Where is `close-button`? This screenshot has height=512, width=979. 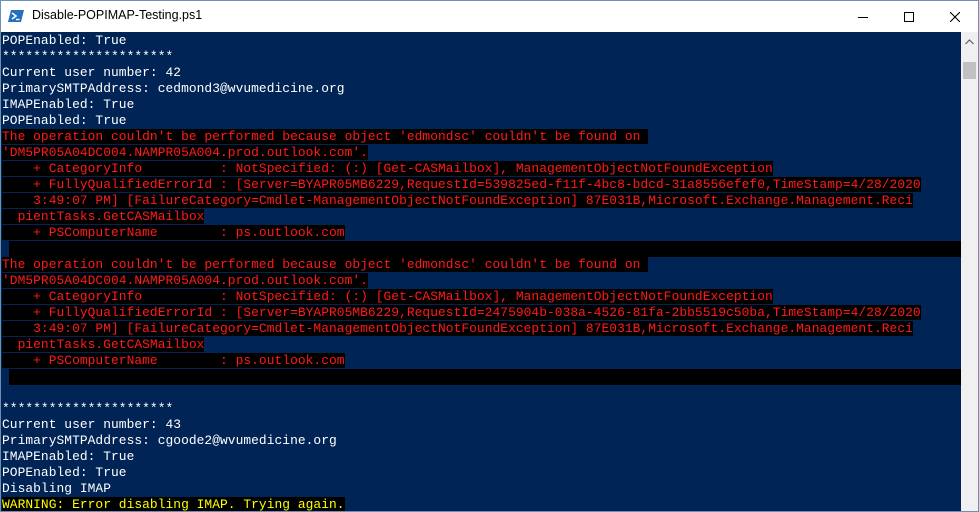
close-button is located at coordinates (955, 16).